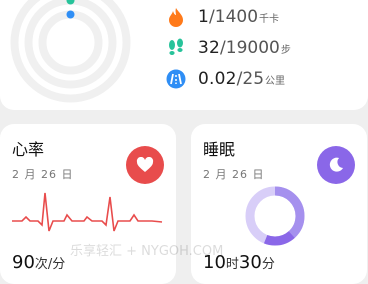 This screenshot has height=284, width=368. What do you see at coordinates (28, 149) in the screenshot?
I see `heart-rate-title: 心率` at bounding box center [28, 149].